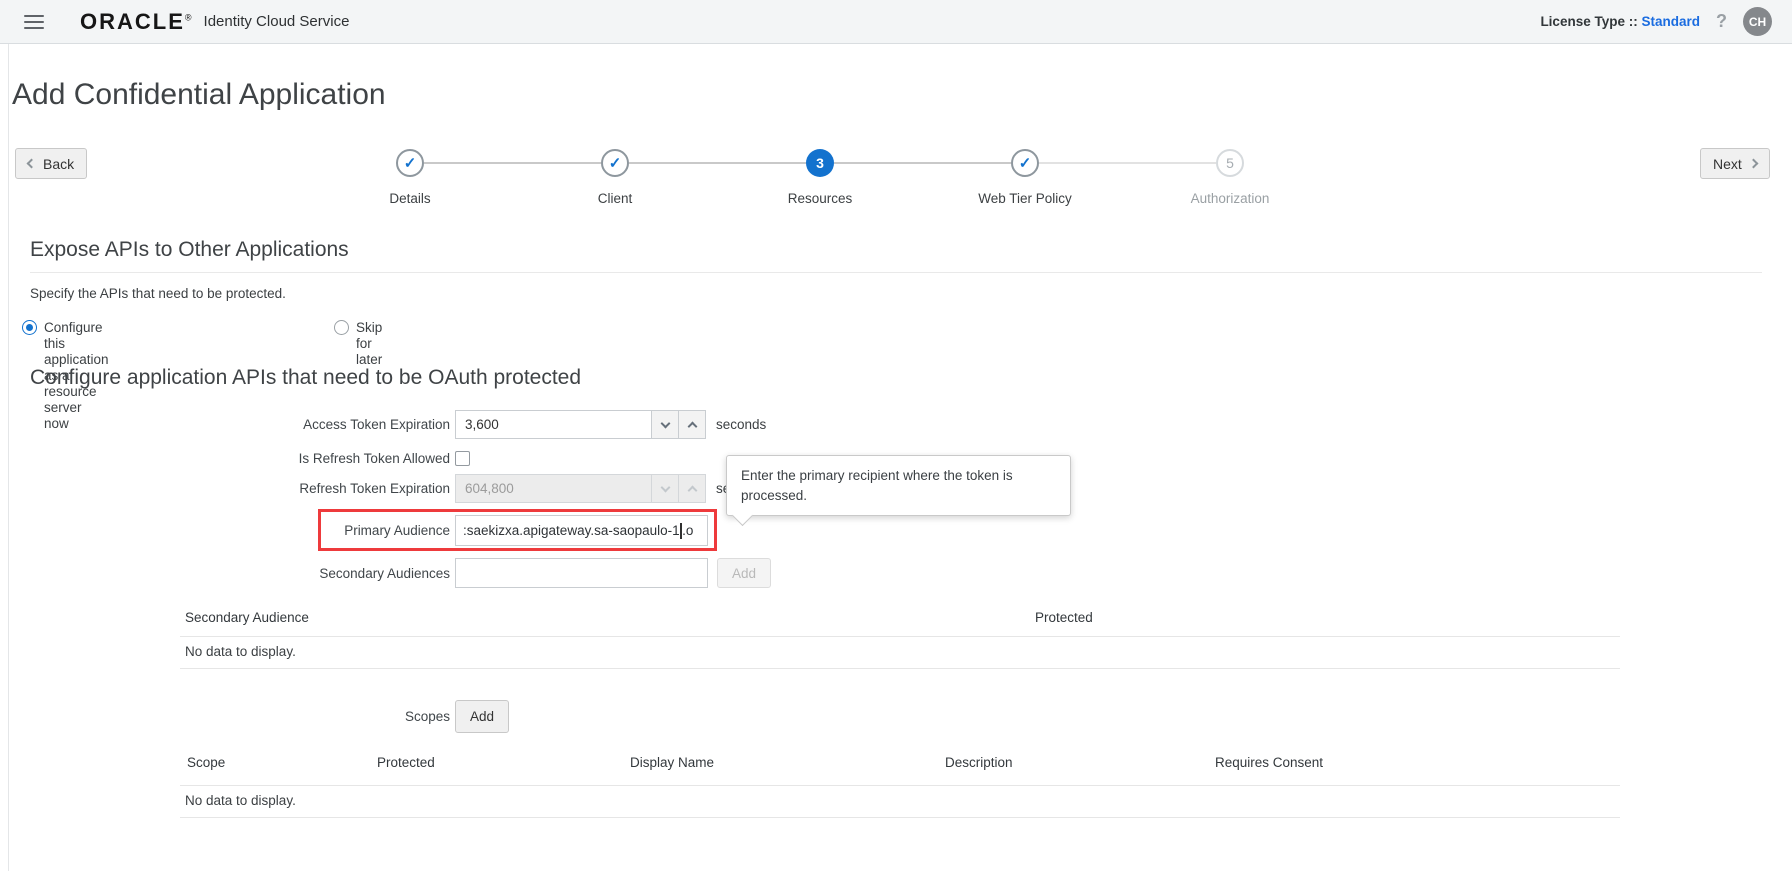 The image size is (1792, 871). What do you see at coordinates (34, 21) in the screenshot?
I see `hamburger-menu-icon` at bounding box center [34, 21].